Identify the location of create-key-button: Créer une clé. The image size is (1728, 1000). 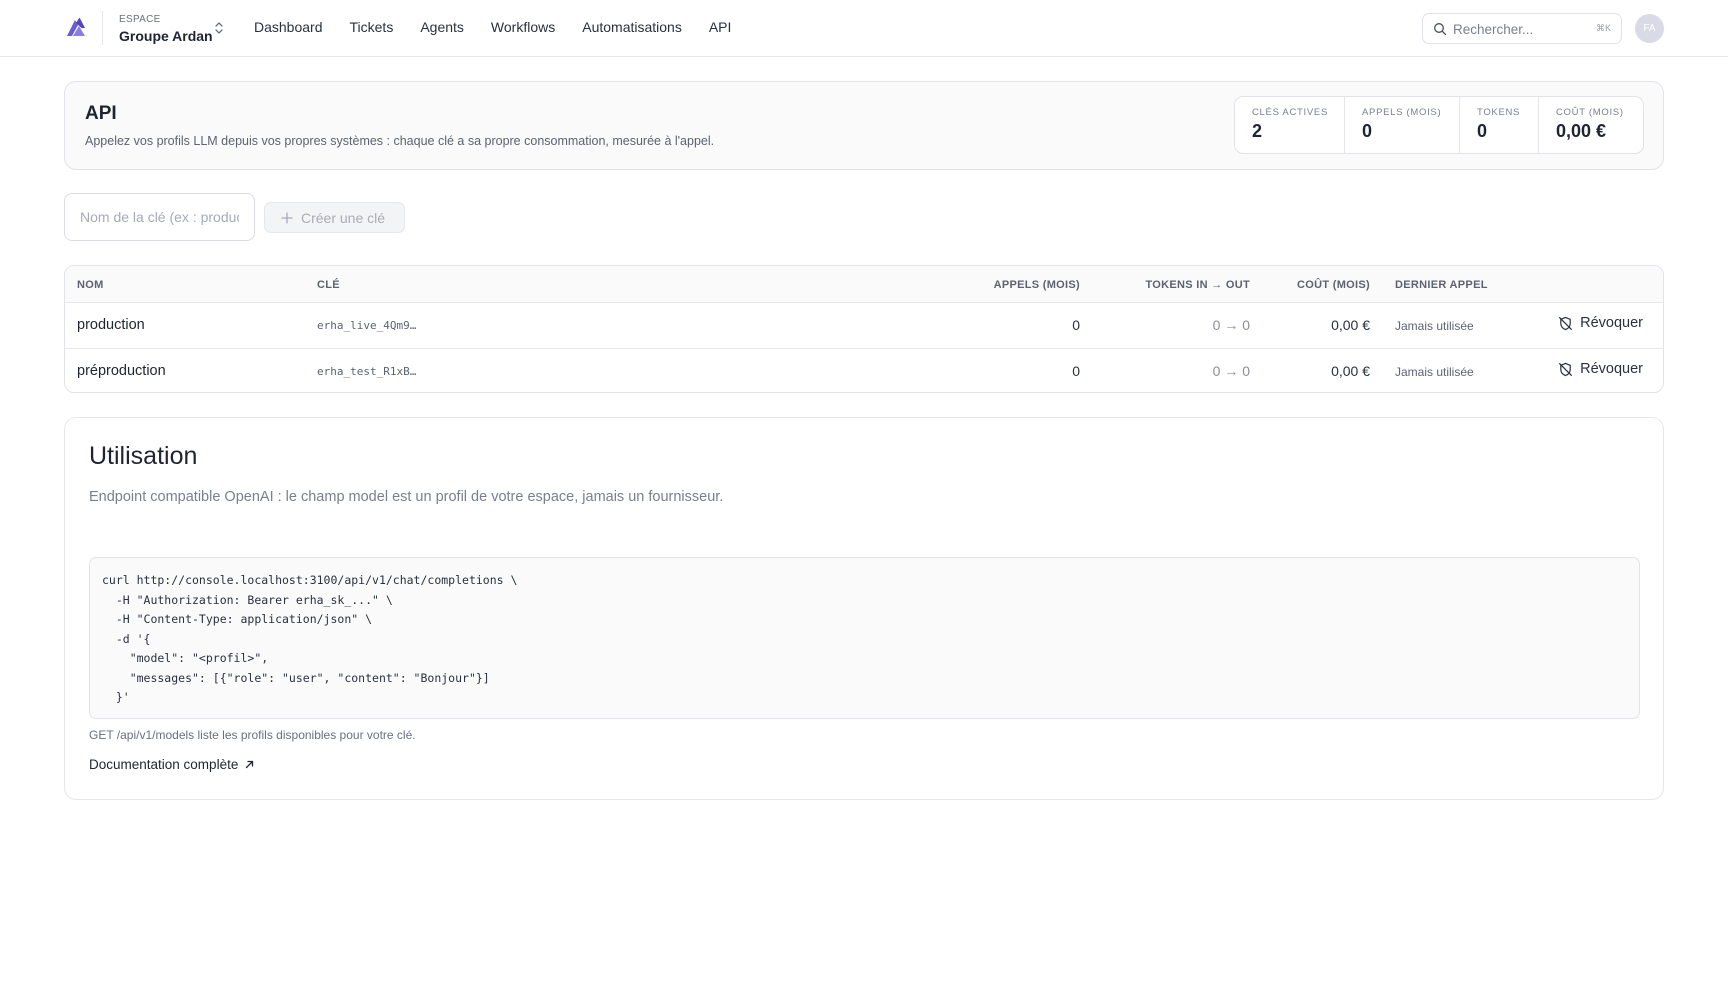
(334, 217).